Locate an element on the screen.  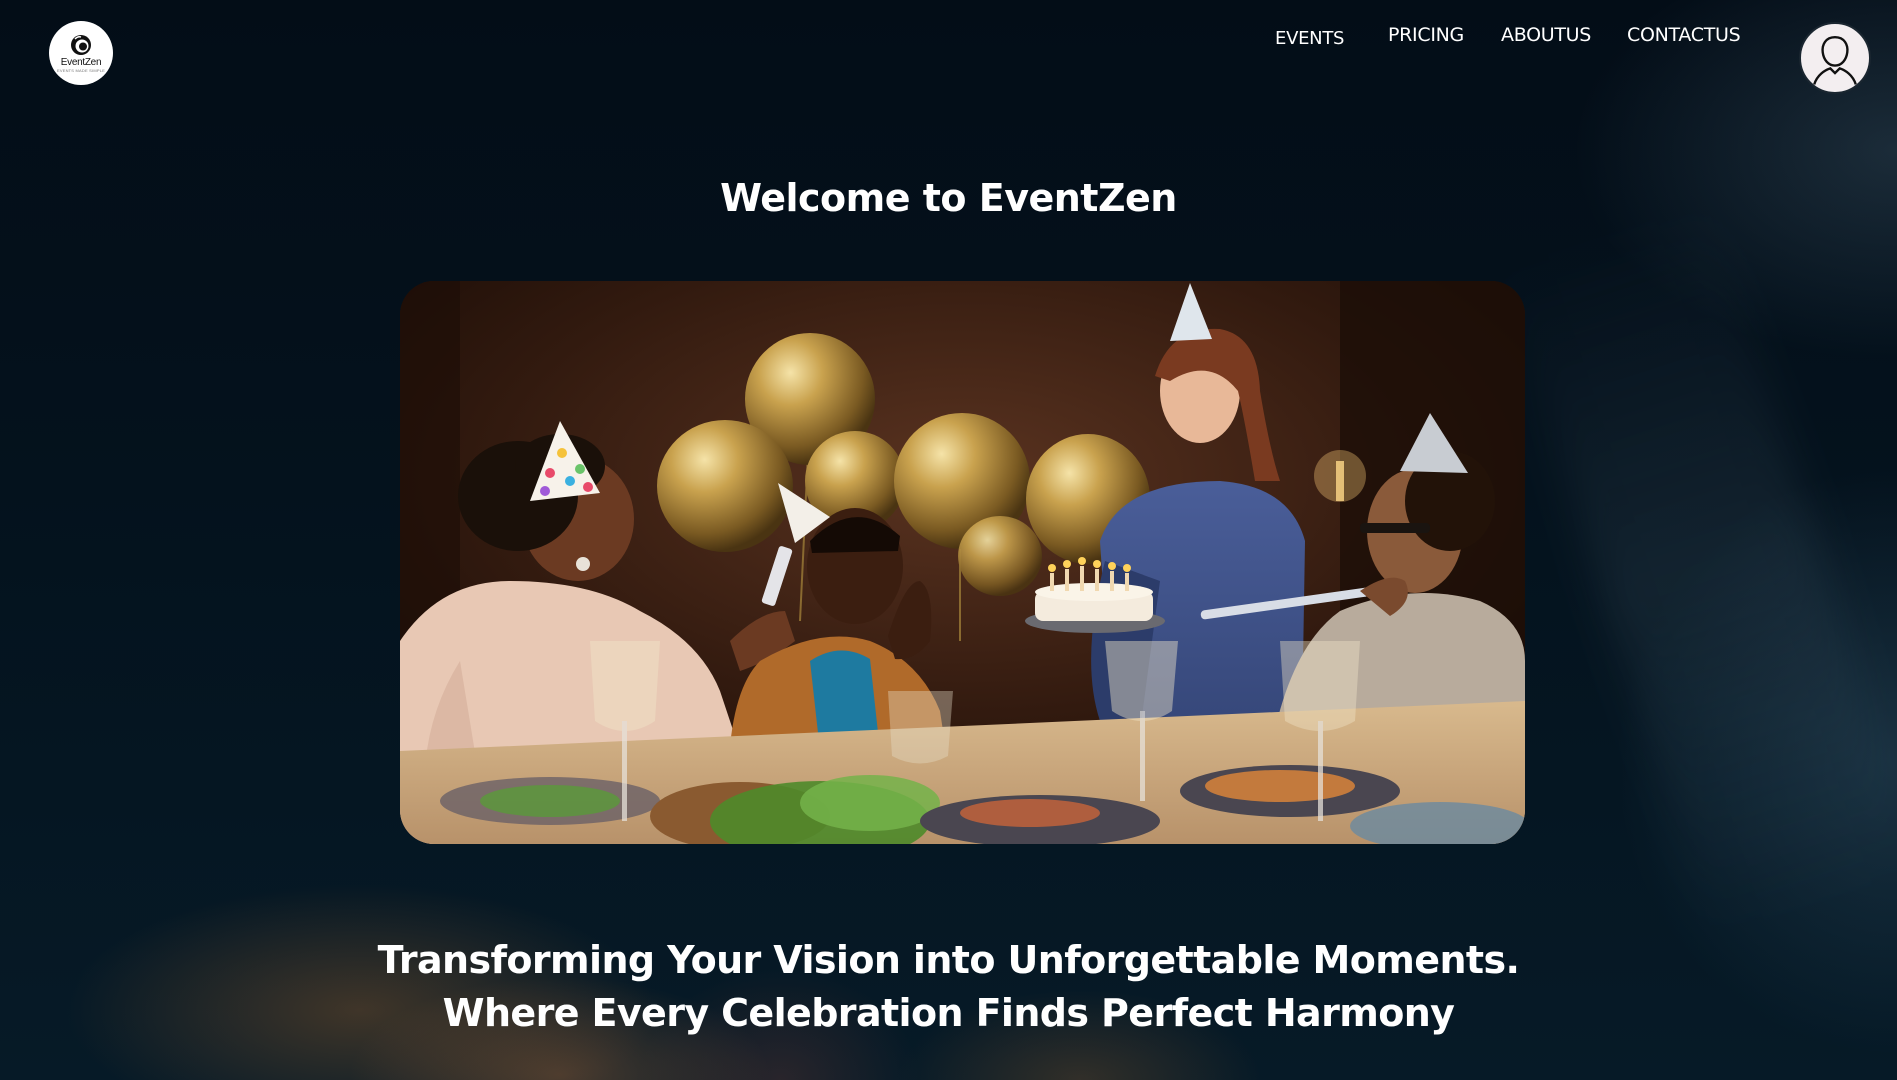
nav-link-pricing: PRICING is located at coordinates (1426, 35).